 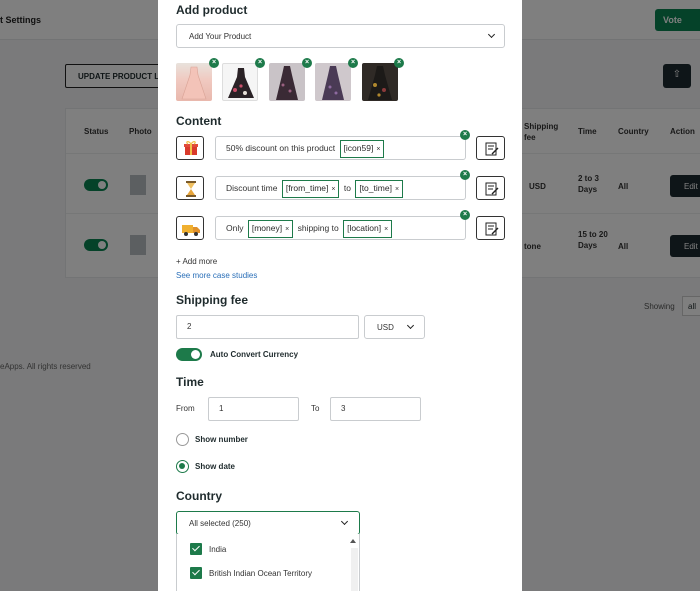 What do you see at coordinates (252, 188) in the screenshot?
I see `message-text: Discount time` at bounding box center [252, 188].